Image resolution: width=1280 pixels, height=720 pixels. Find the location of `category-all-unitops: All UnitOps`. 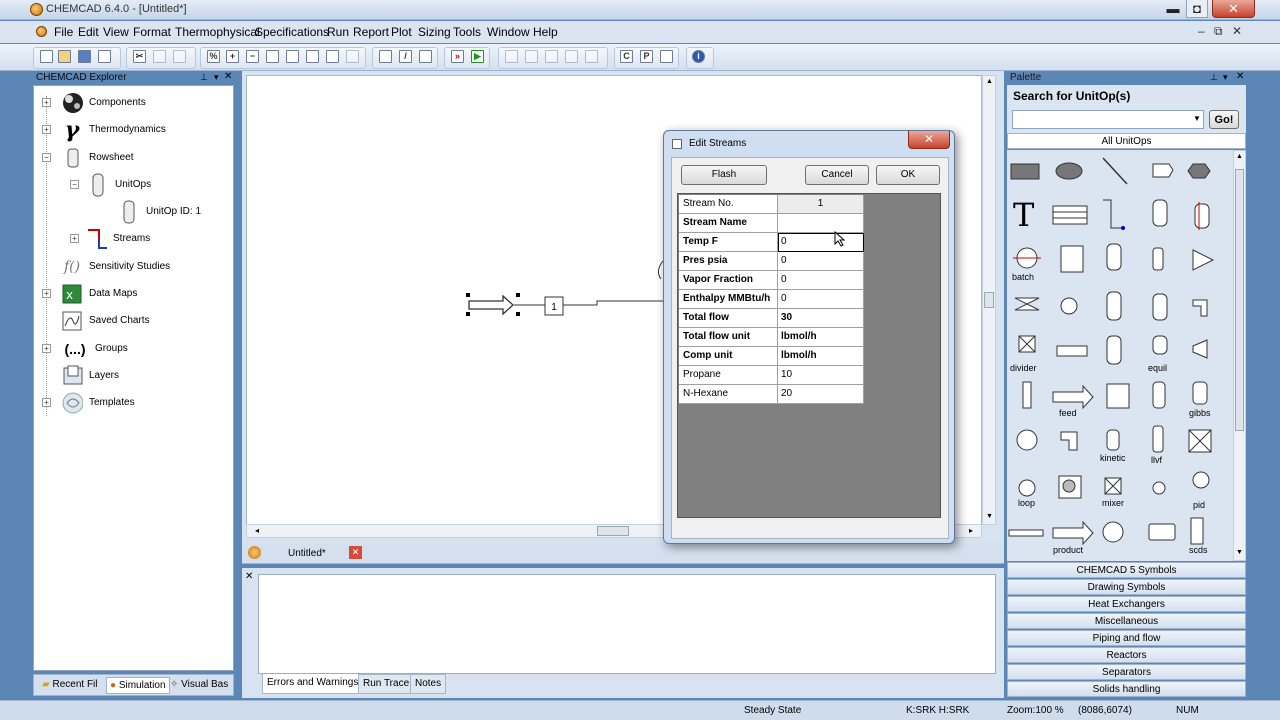

category-all-unitops: All UnitOps is located at coordinates (1126, 141).